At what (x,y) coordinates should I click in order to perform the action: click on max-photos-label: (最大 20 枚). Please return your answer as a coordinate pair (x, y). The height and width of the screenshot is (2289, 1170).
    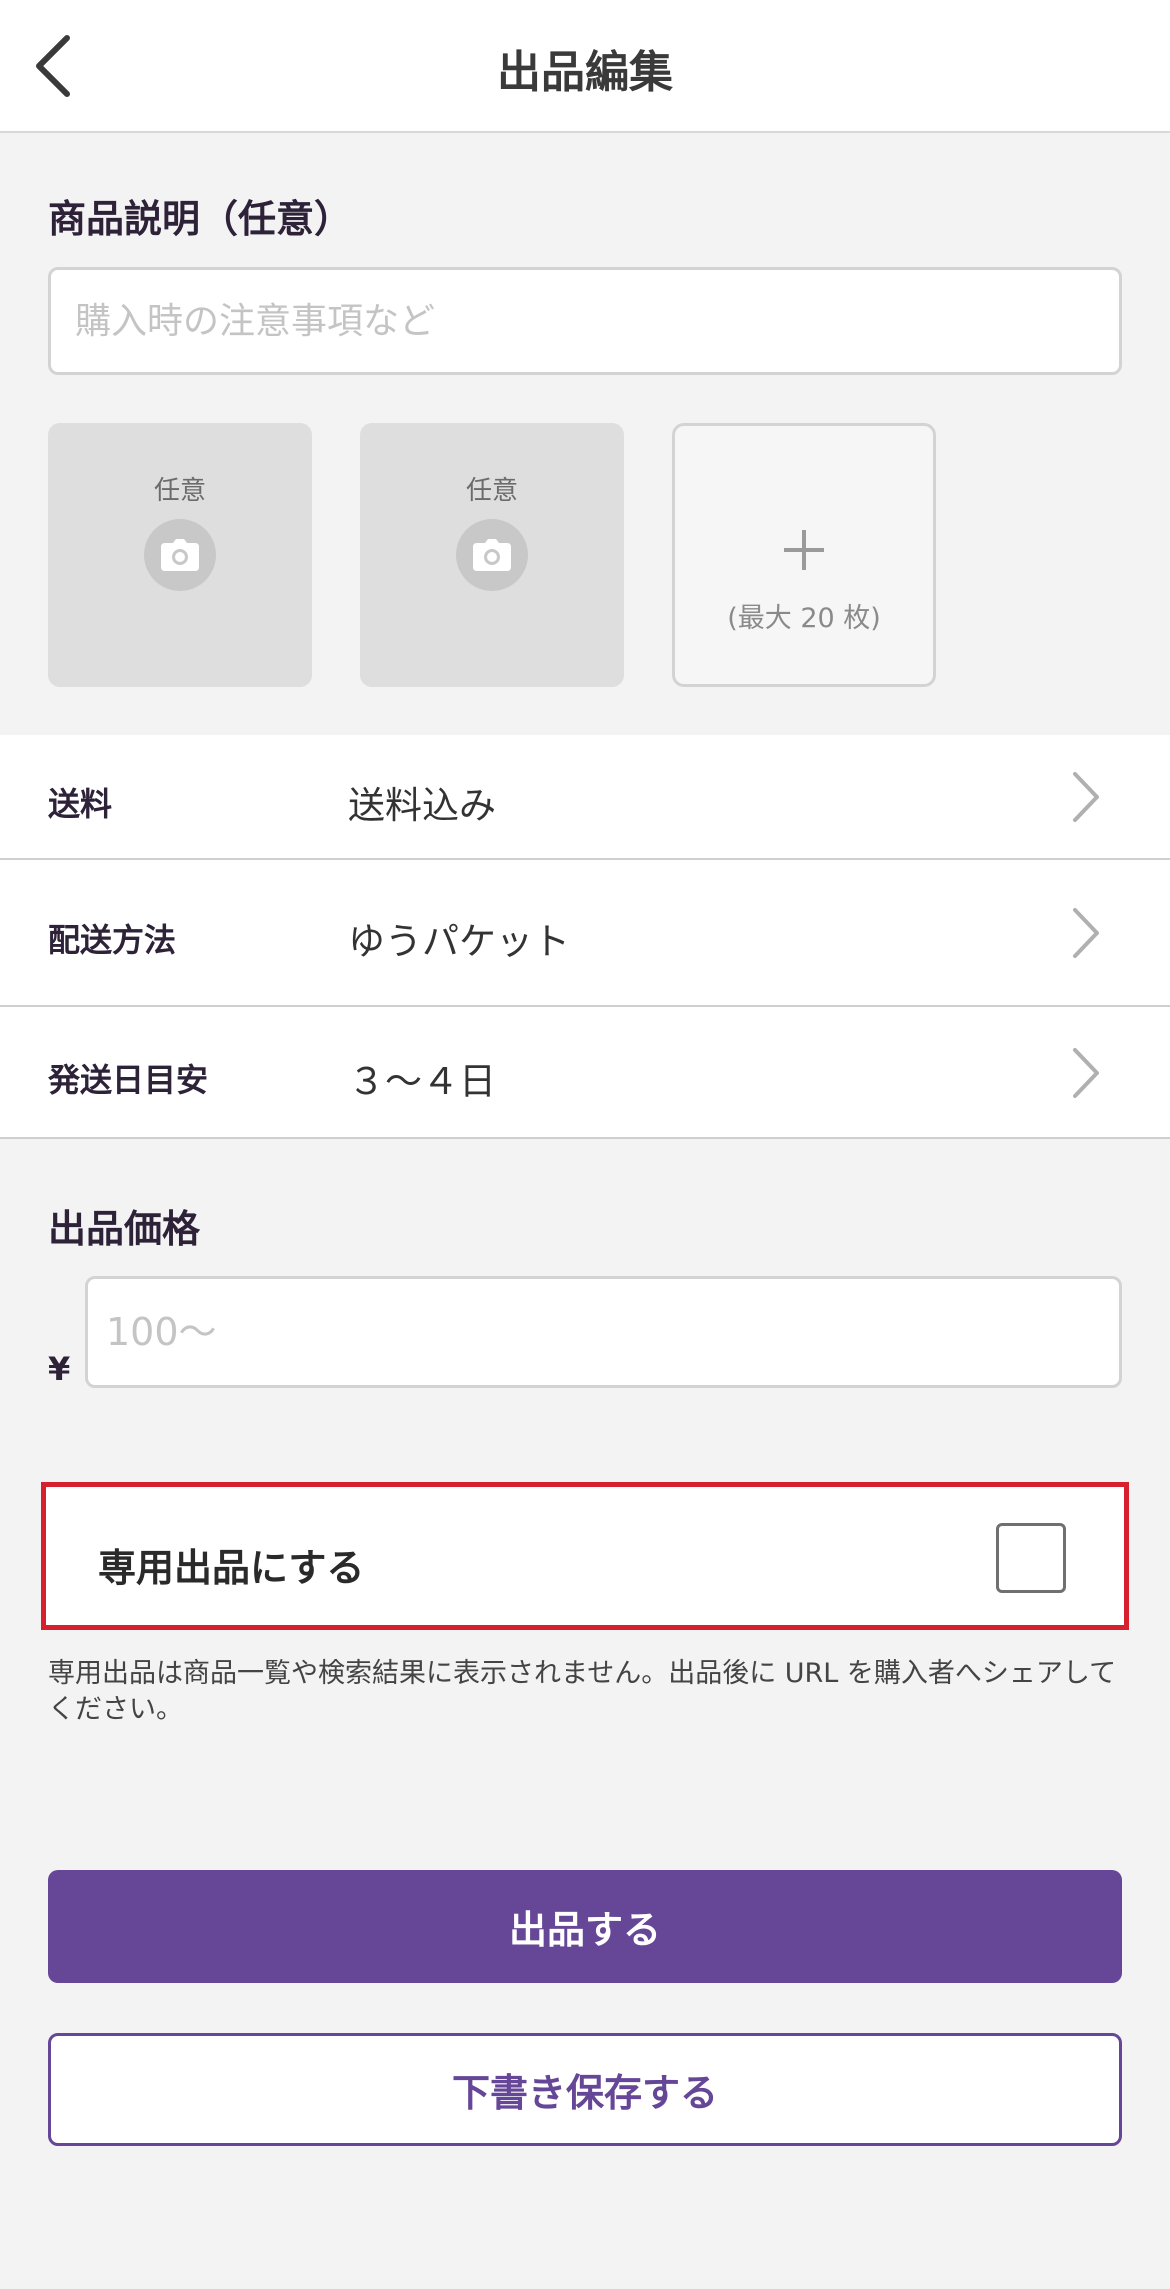
    Looking at the image, I should click on (804, 618).